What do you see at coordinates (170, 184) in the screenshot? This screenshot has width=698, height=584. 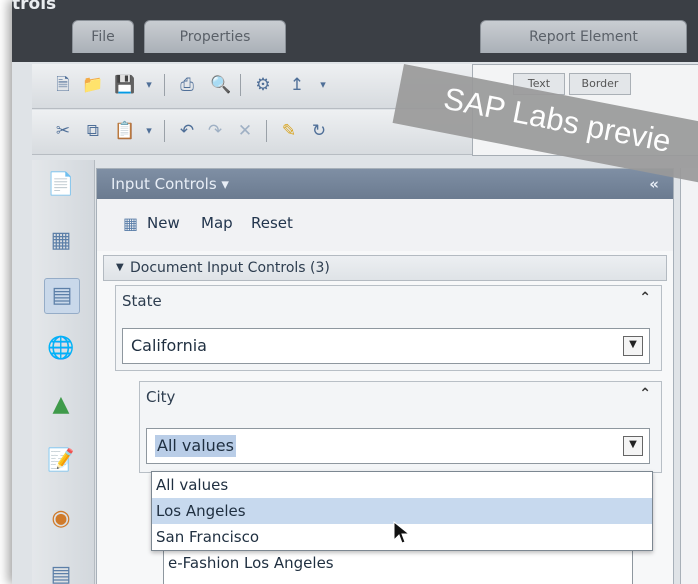 I see `panel-title: Input Controls ▾` at bounding box center [170, 184].